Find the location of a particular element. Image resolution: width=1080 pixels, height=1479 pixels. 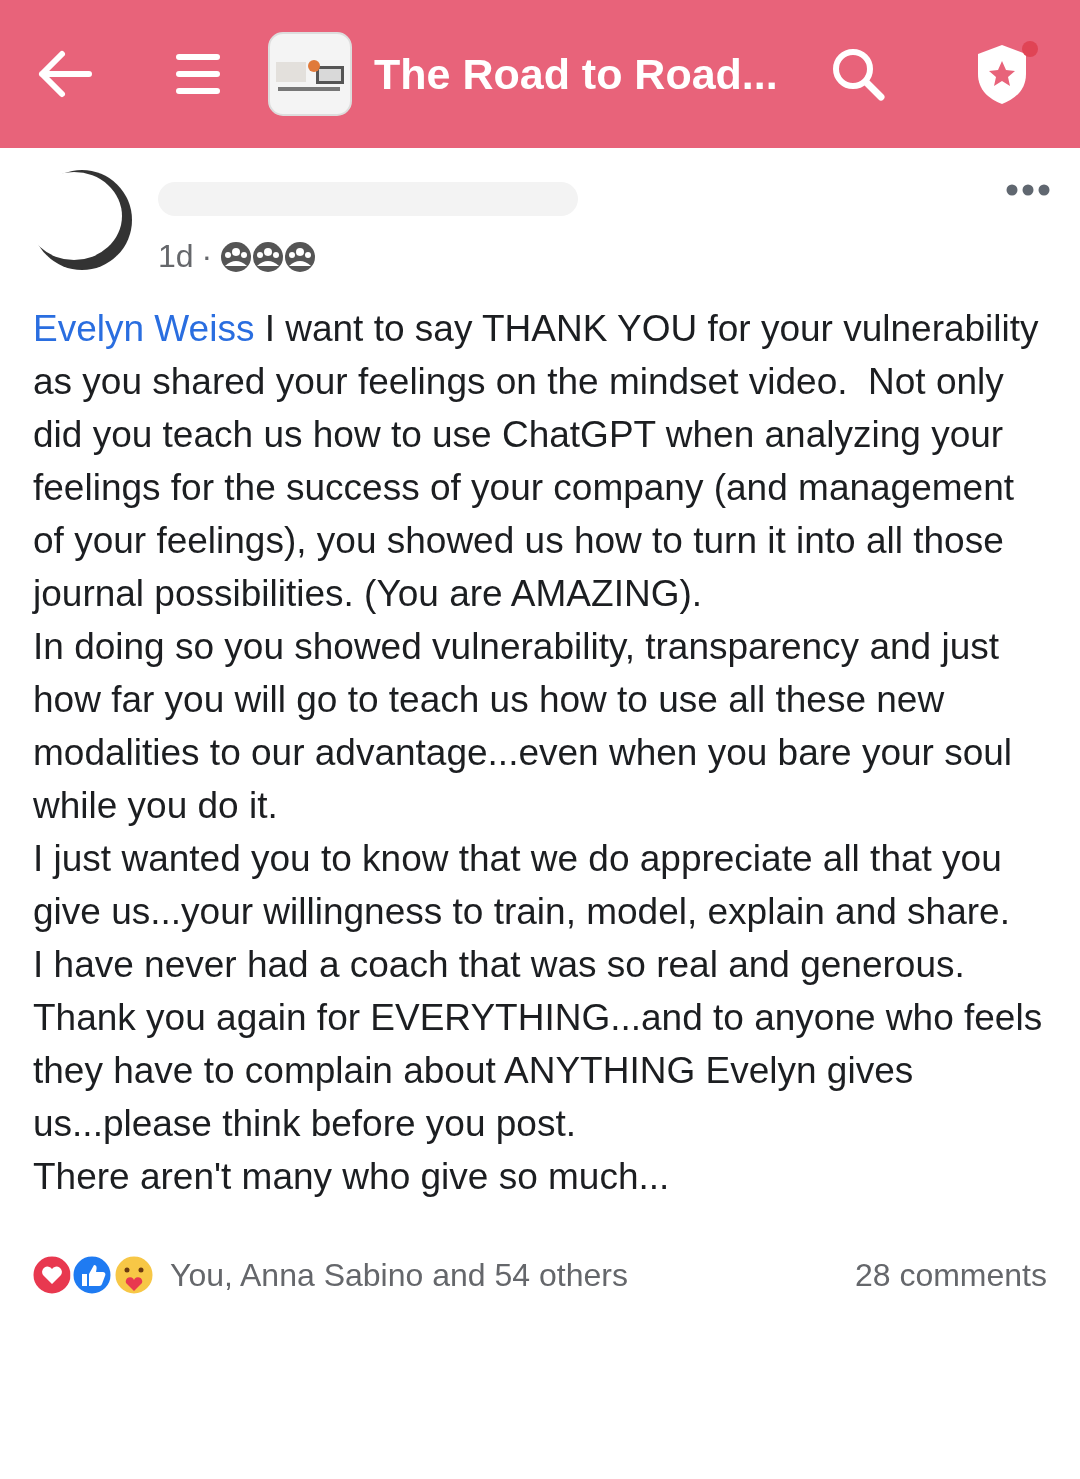

post-text: I just wanted you to know that we do appreciate all that you give us...your willingness to train, model, explain and share. is located at coordinates (522, 885).